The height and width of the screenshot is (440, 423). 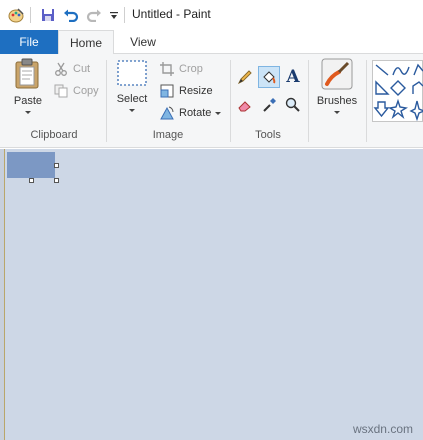 What do you see at coordinates (124, 15) in the screenshot?
I see `title-separator` at bounding box center [124, 15].